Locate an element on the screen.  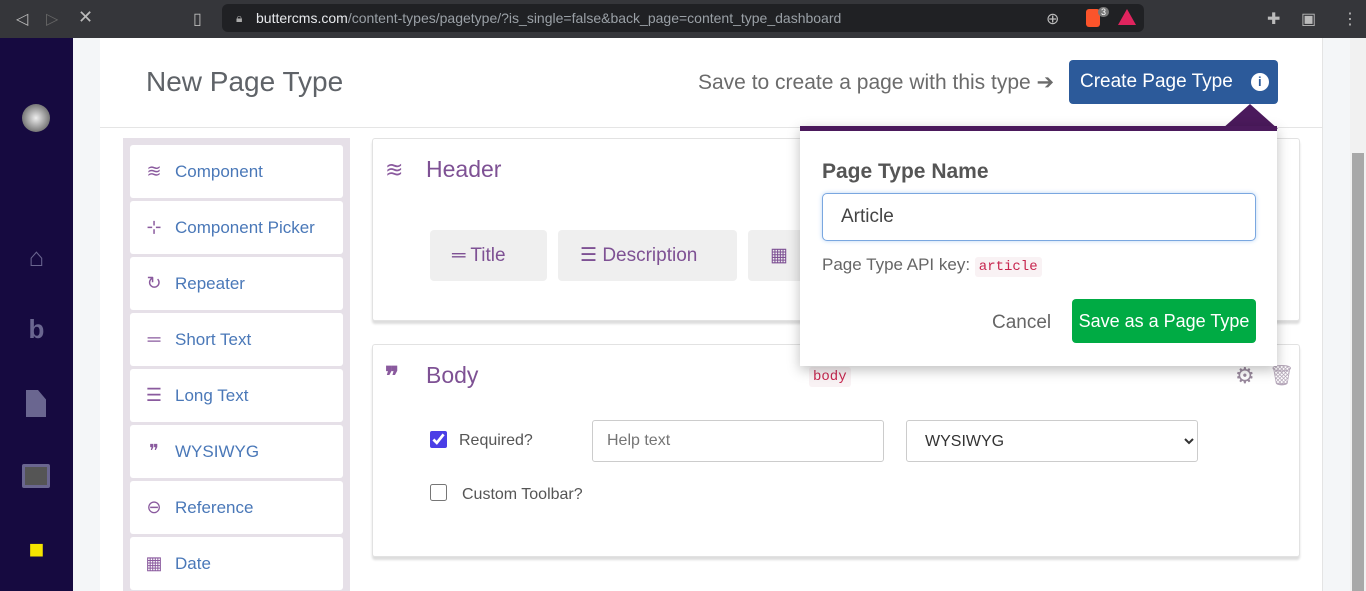
bookmark-icon: ▯ is located at coordinates (197, 19).